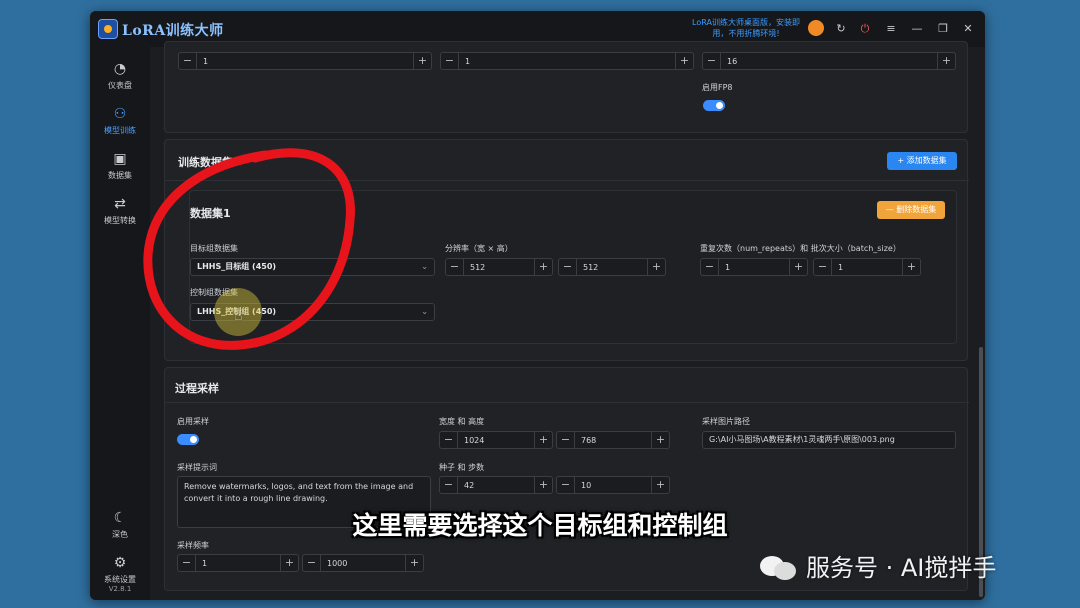  I want to click on stepper-value: 768, so click(613, 440).